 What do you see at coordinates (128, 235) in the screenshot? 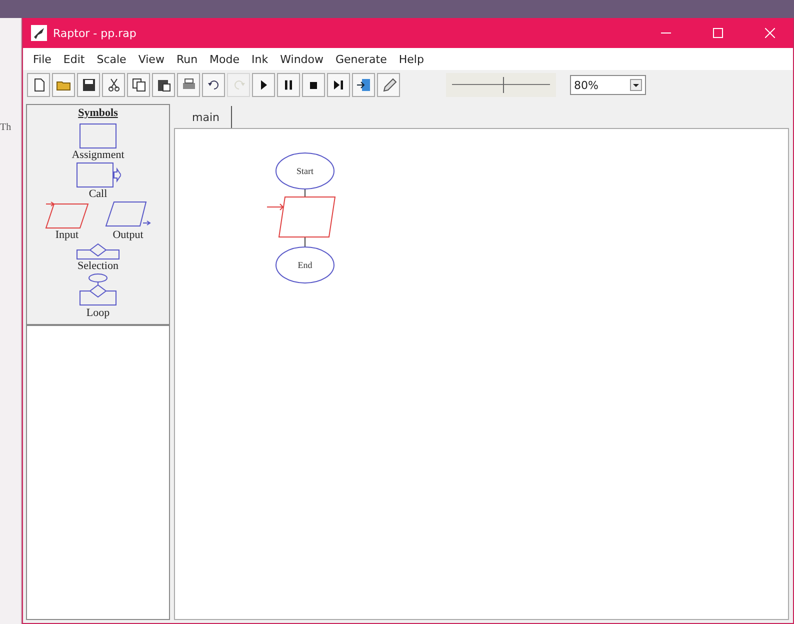
I see `symbol-label: Output` at bounding box center [128, 235].